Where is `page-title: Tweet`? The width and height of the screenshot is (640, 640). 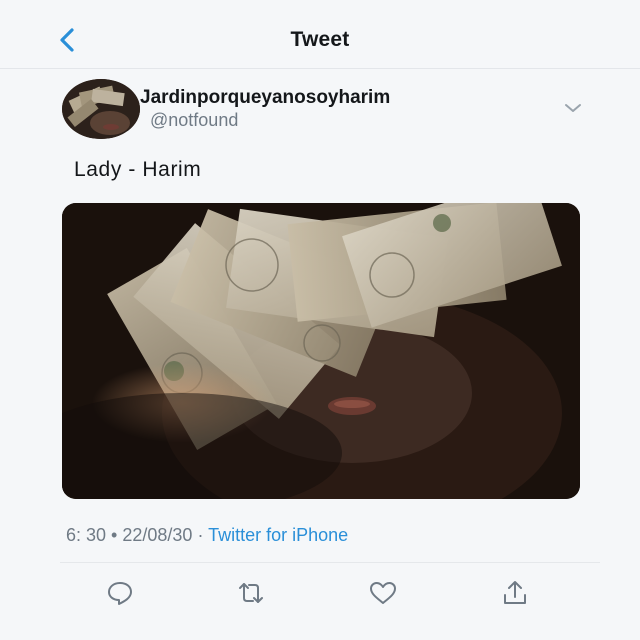 page-title: Tweet is located at coordinates (320, 39).